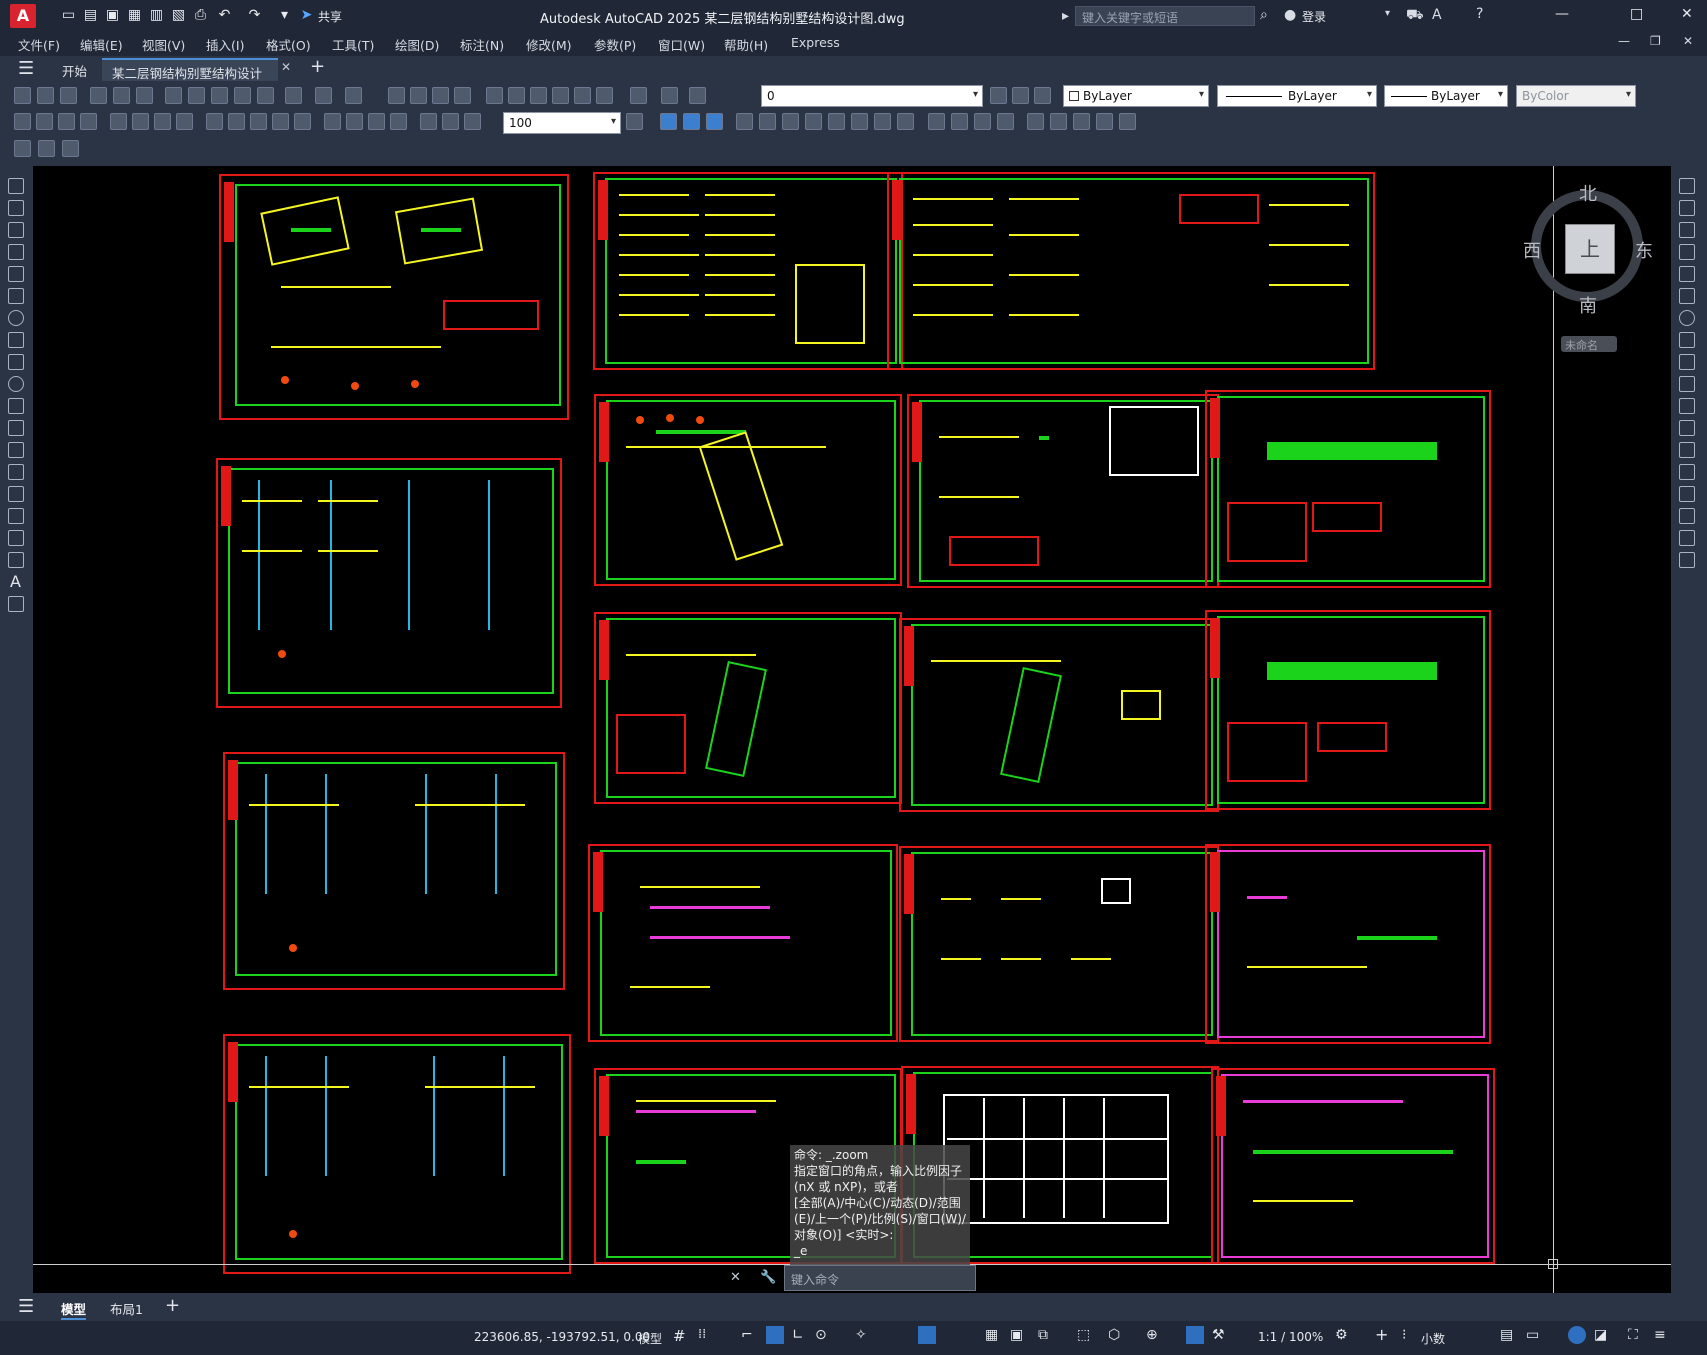  I want to click on quick-properties-icon: ▤, so click(1506, 1335).